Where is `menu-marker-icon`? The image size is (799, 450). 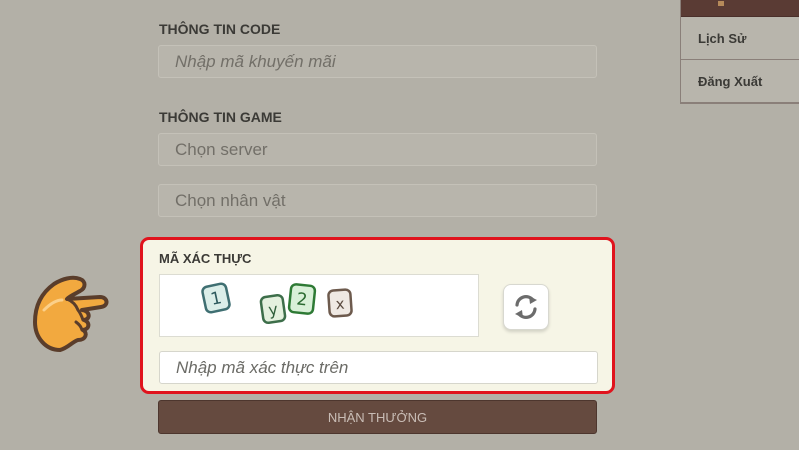 menu-marker-icon is located at coordinates (721, 3).